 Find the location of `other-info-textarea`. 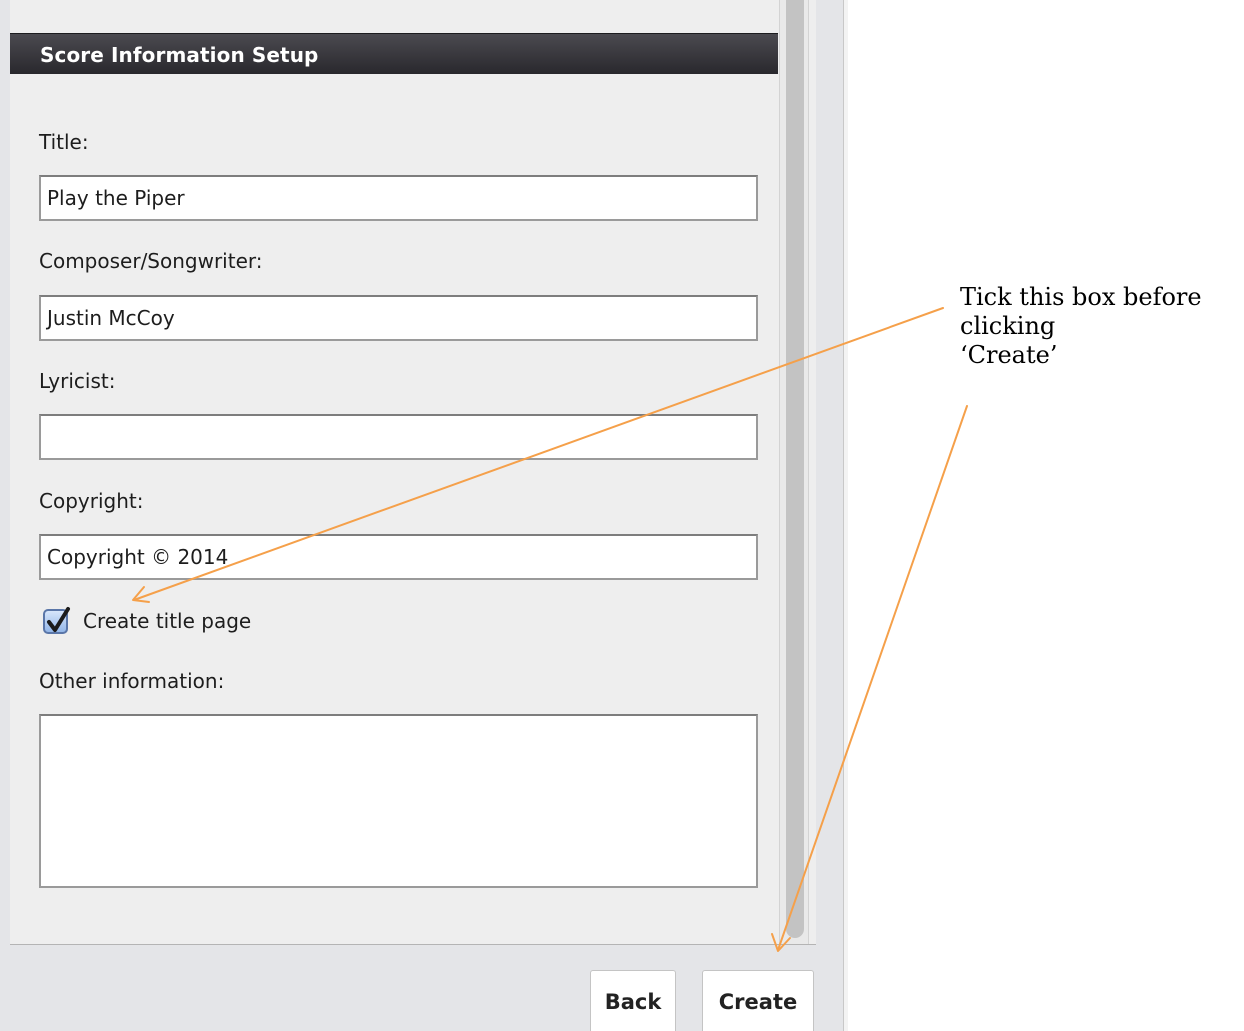

other-info-textarea is located at coordinates (398, 801).